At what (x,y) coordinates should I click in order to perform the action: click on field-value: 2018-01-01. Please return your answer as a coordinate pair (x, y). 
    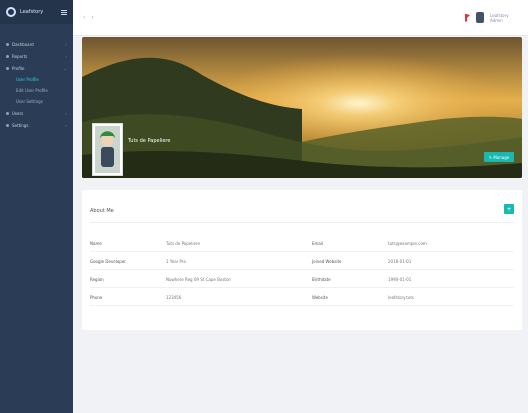
    Looking at the image, I should click on (400, 261).